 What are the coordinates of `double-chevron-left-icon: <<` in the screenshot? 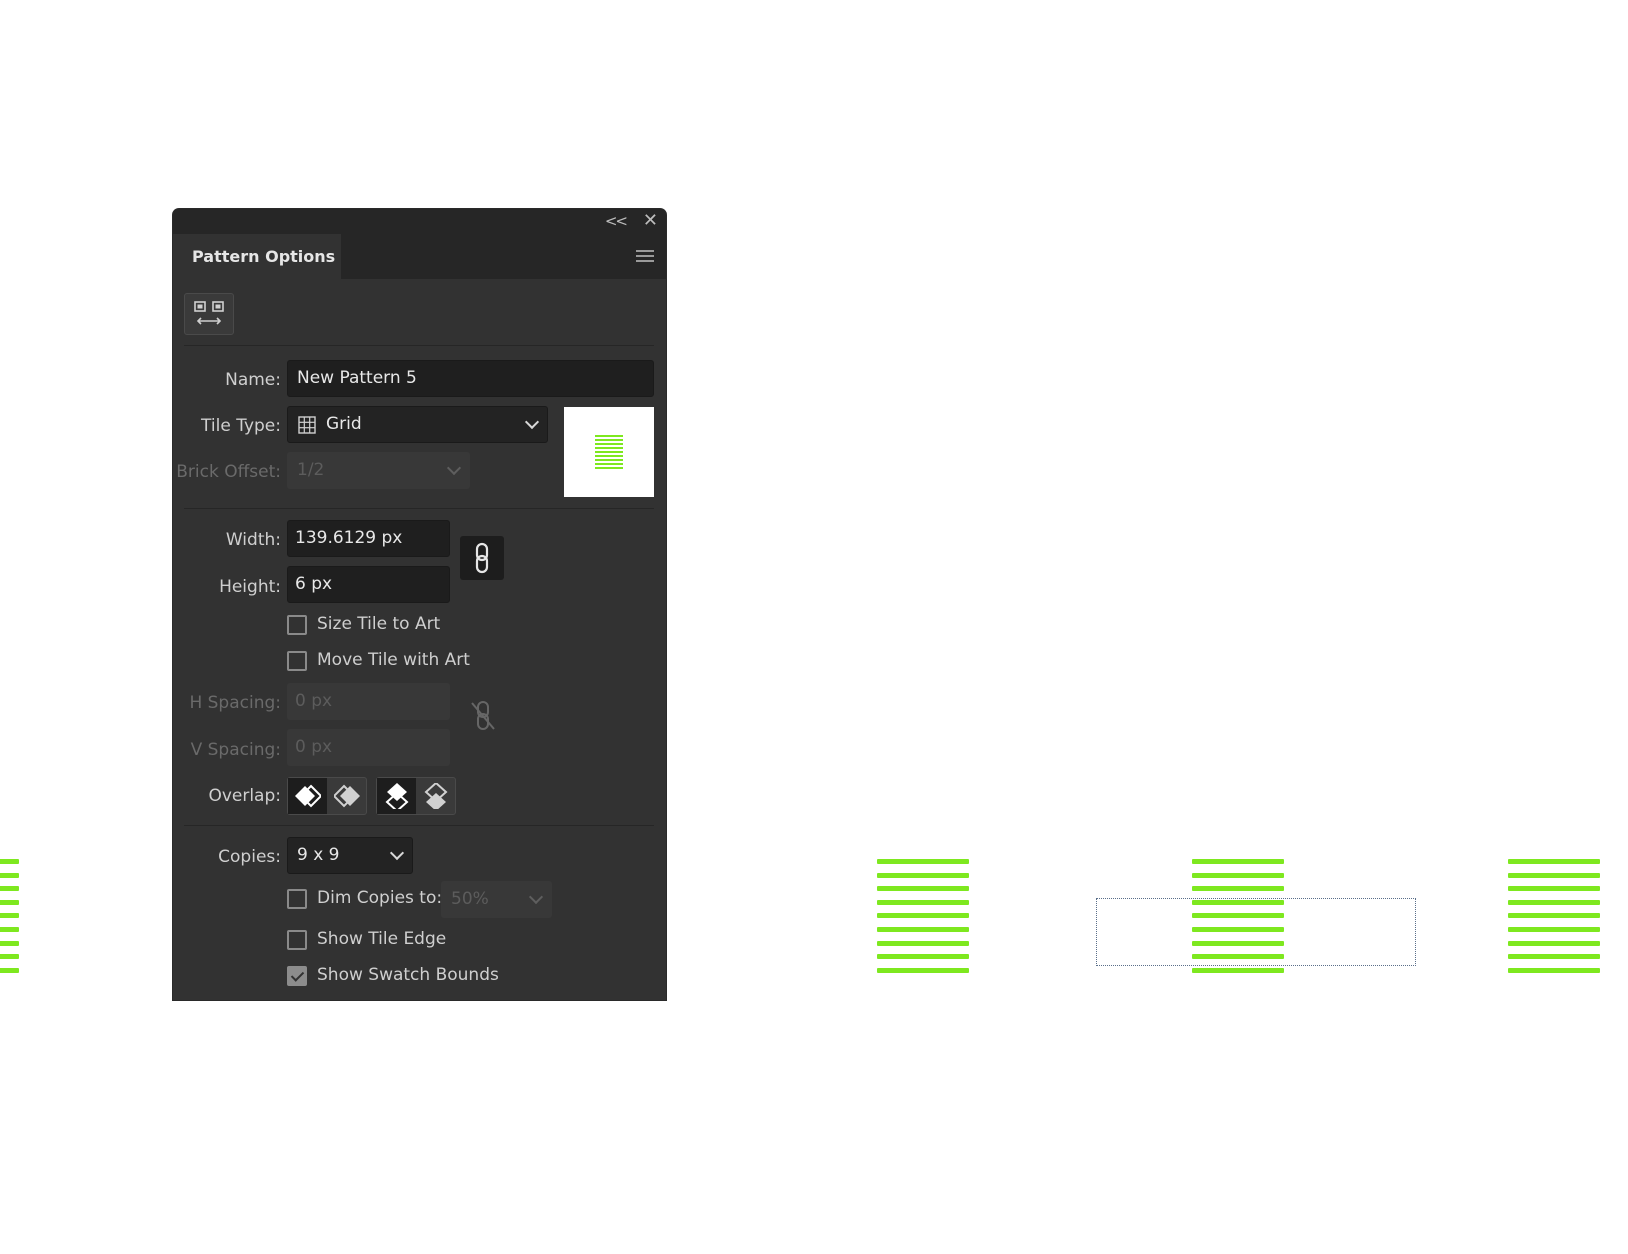 It's located at (616, 221).